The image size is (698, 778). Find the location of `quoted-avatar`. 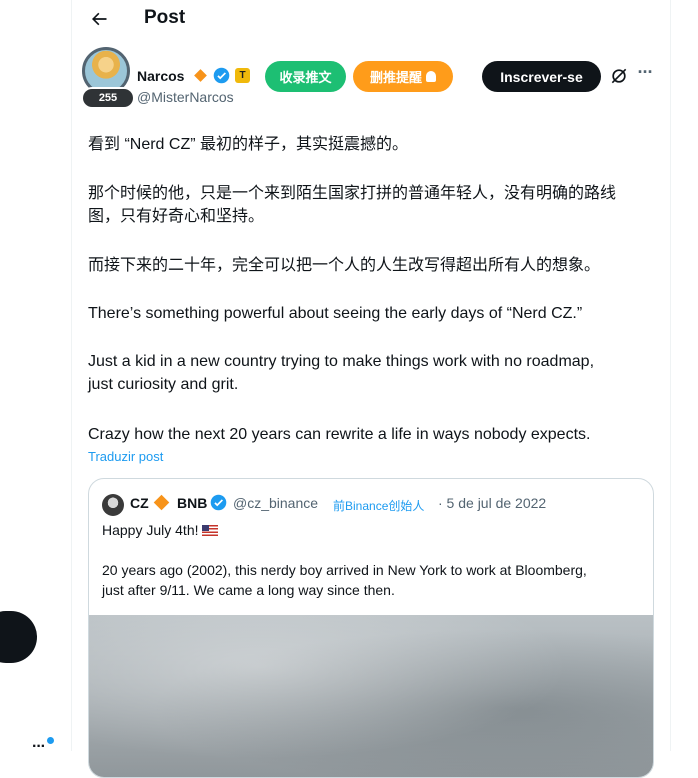

quoted-avatar is located at coordinates (113, 505).